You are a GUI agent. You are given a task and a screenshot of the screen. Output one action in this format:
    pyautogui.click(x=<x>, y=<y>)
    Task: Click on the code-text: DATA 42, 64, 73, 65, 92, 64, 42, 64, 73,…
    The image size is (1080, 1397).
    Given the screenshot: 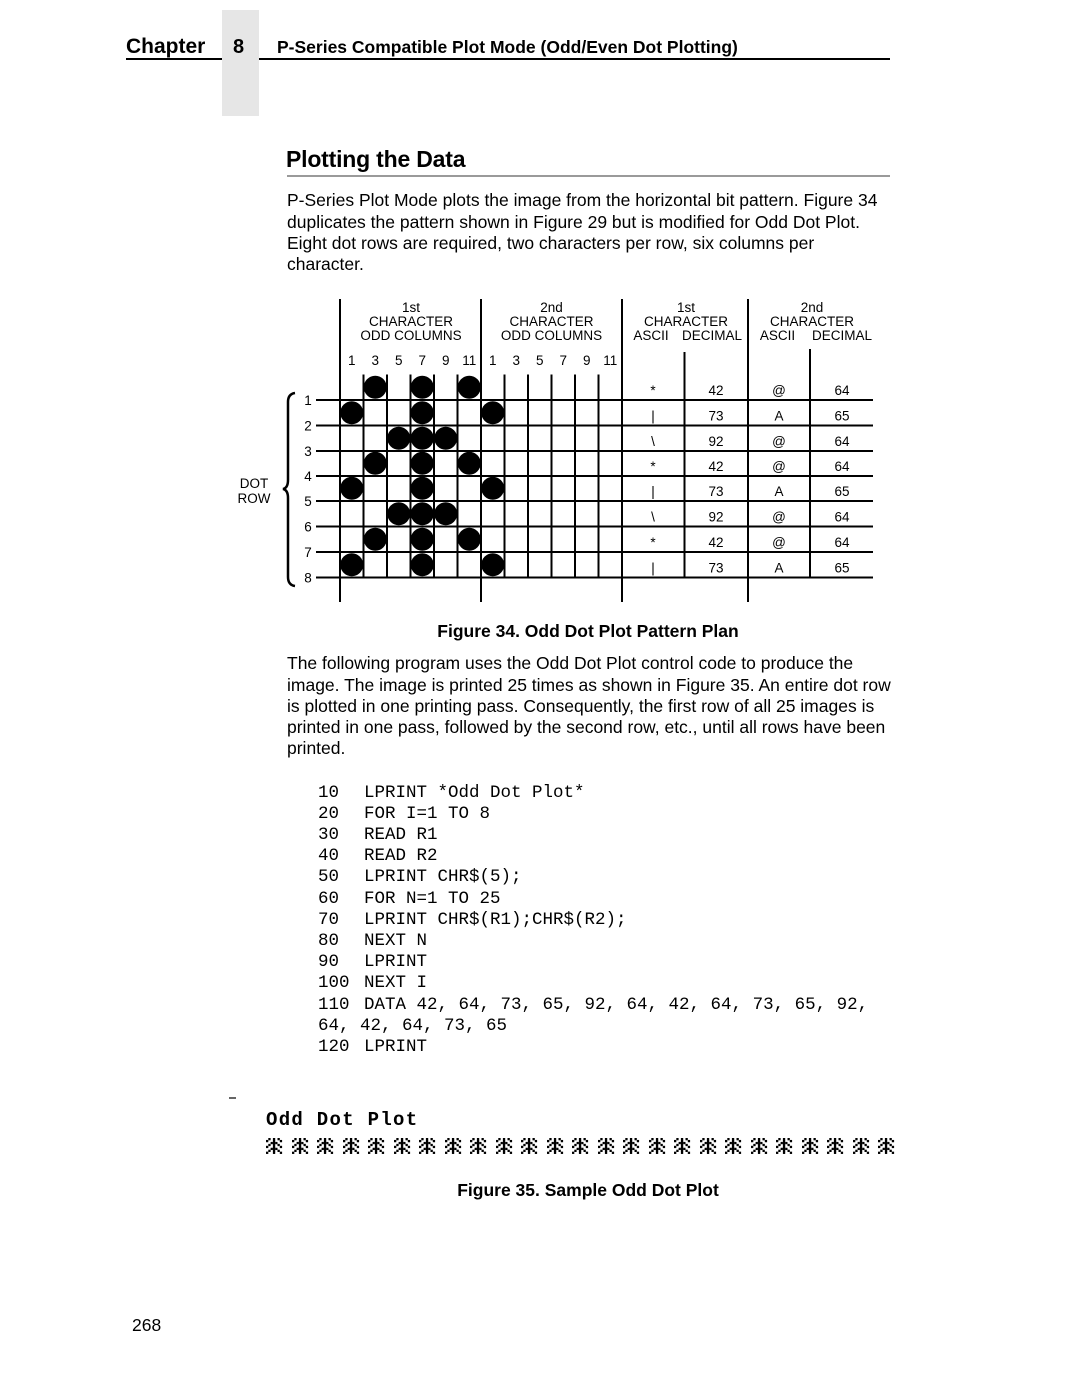 What is the action you would take?
    pyautogui.click(x=616, y=1004)
    